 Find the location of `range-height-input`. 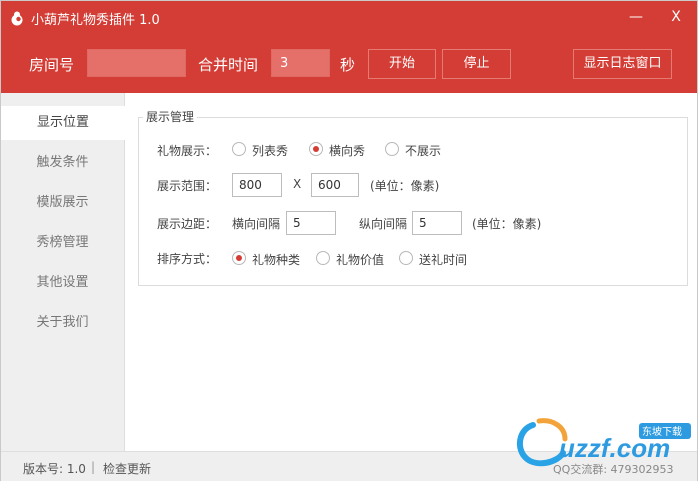

range-height-input is located at coordinates (335, 185).